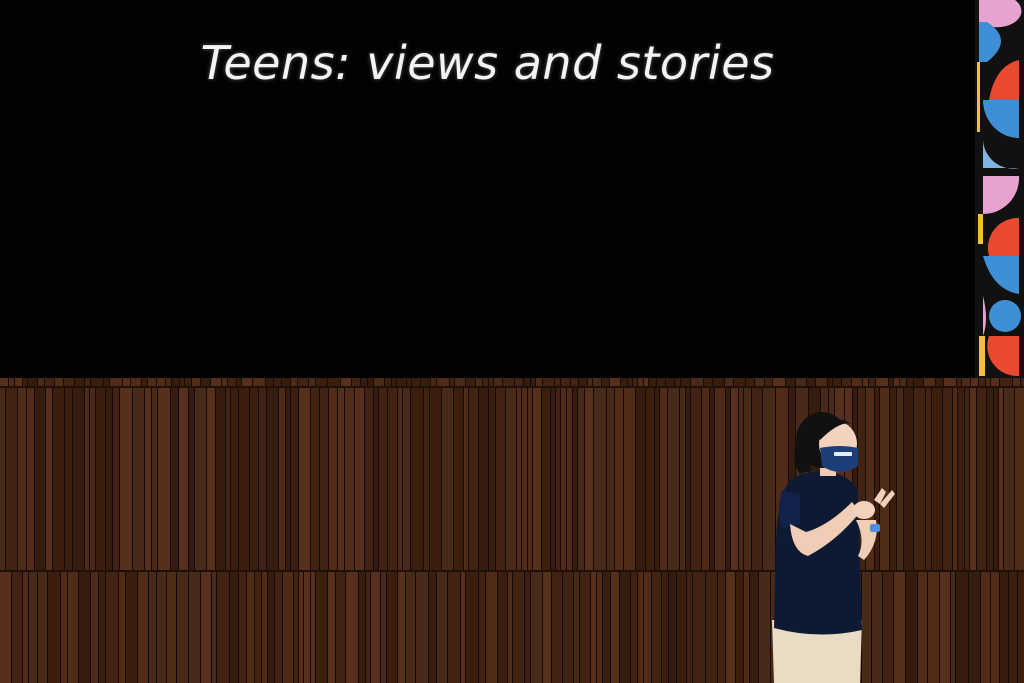 The width and height of the screenshot is (1024, 683). I want to click on speaker-figure, so click(833, 547).